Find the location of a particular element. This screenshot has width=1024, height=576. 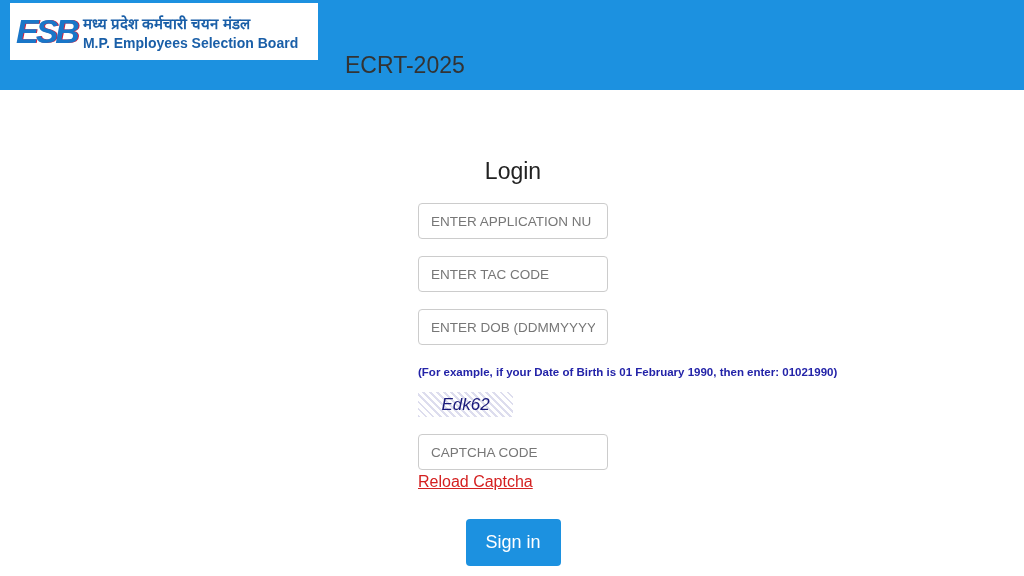

input-field: ENTER DOB (DDMMYYYY is located at coordinates (513, 327).